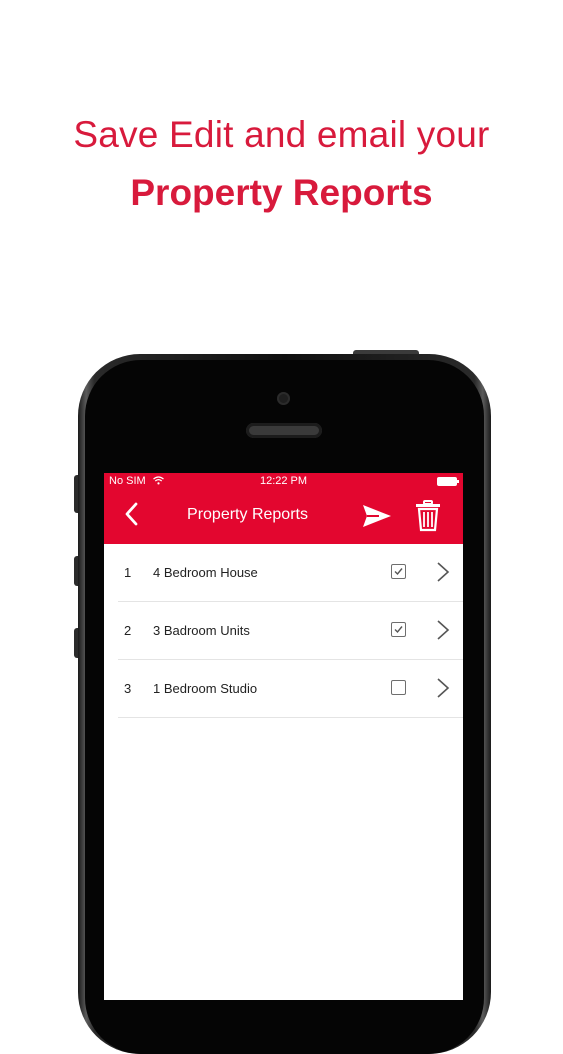  Describe the element at coordinates (398, 687) in the screenshot. I see `report-checkbox-unchecked` at that location.